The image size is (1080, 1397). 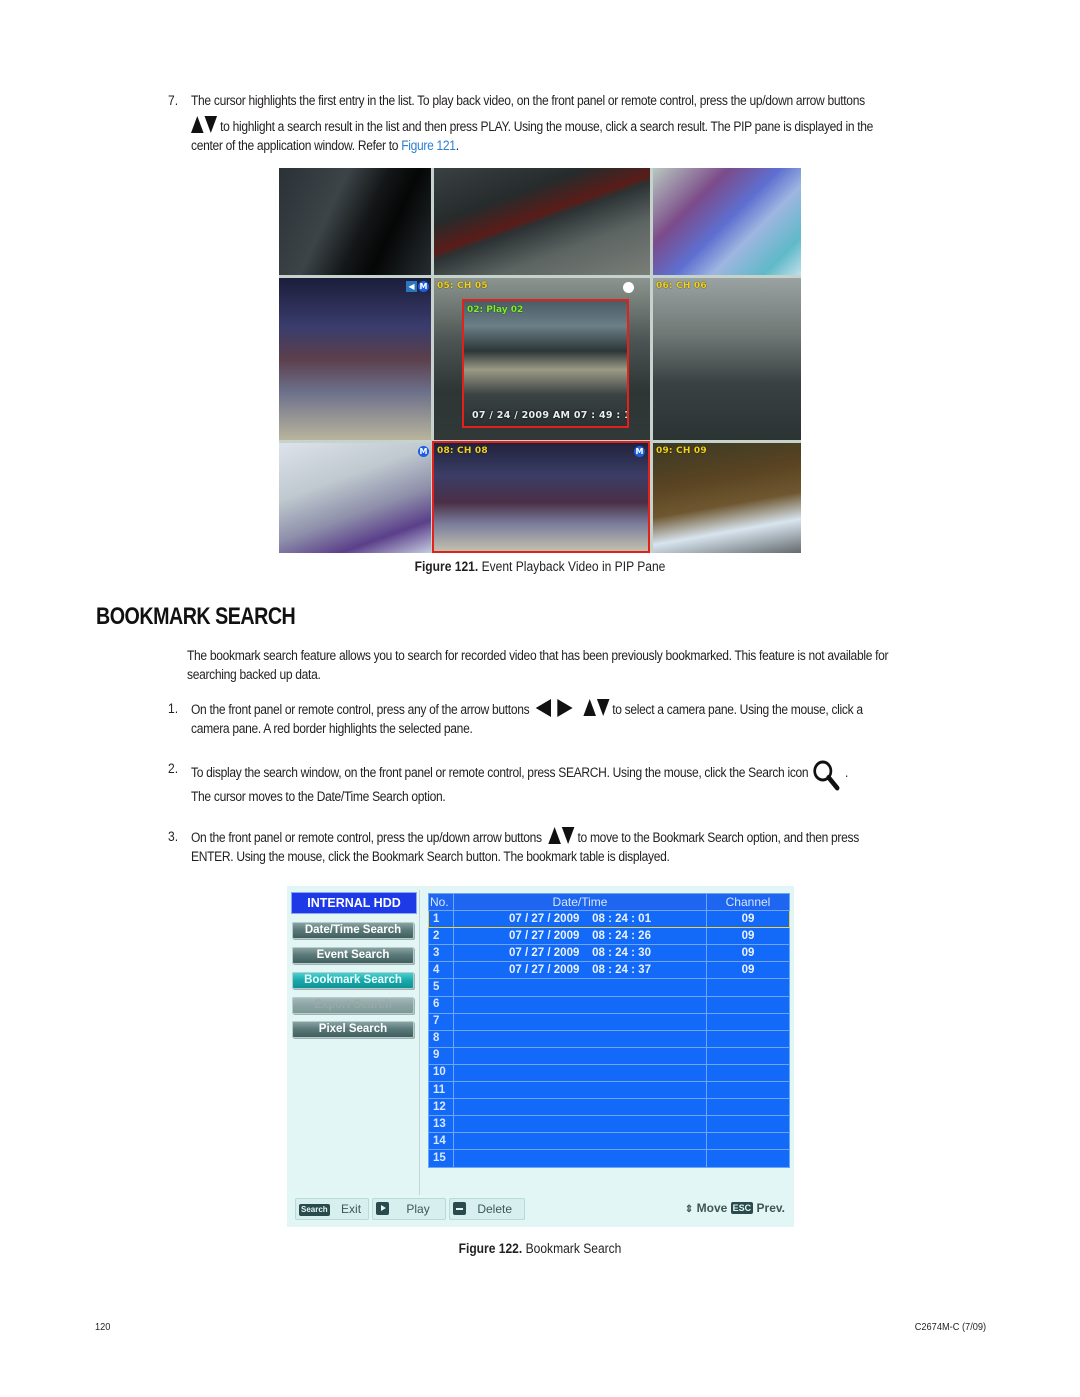 I want to click on step-7-period: ., so click(x=457, y=145).